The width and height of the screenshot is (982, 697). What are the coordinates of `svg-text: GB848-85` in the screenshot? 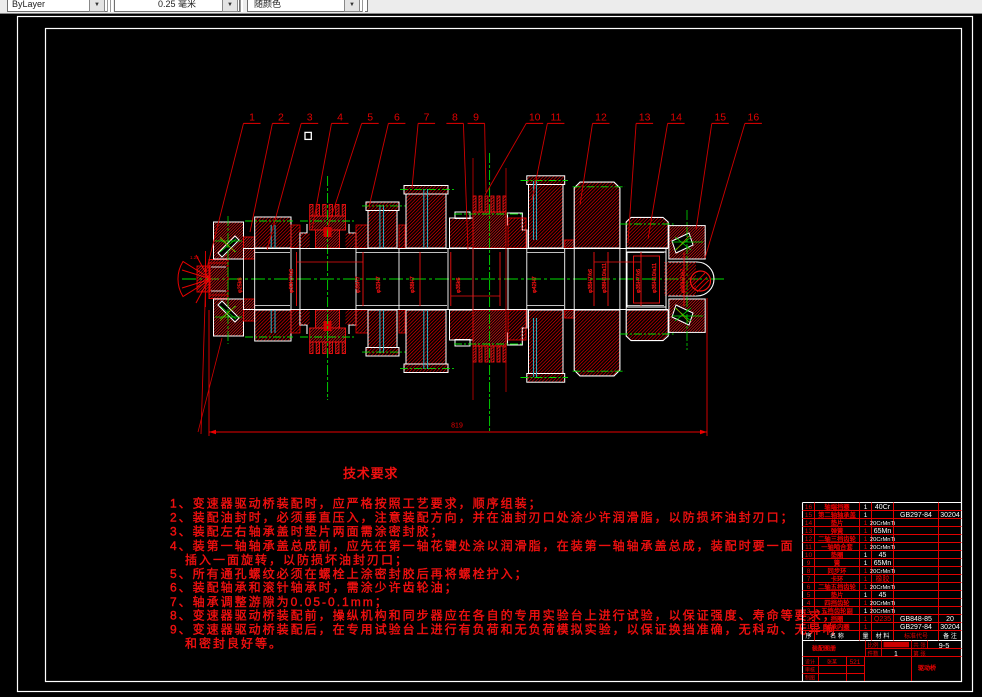 It's located at (916, 619).